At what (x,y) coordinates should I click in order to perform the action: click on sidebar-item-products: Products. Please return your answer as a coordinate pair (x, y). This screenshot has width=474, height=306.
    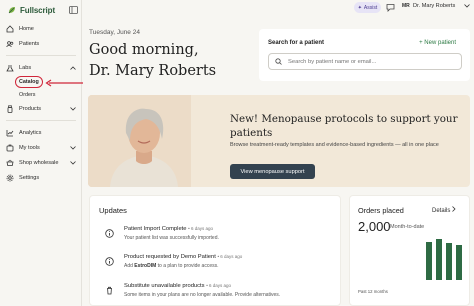
    Looking at the image, I should click on (41, 108).